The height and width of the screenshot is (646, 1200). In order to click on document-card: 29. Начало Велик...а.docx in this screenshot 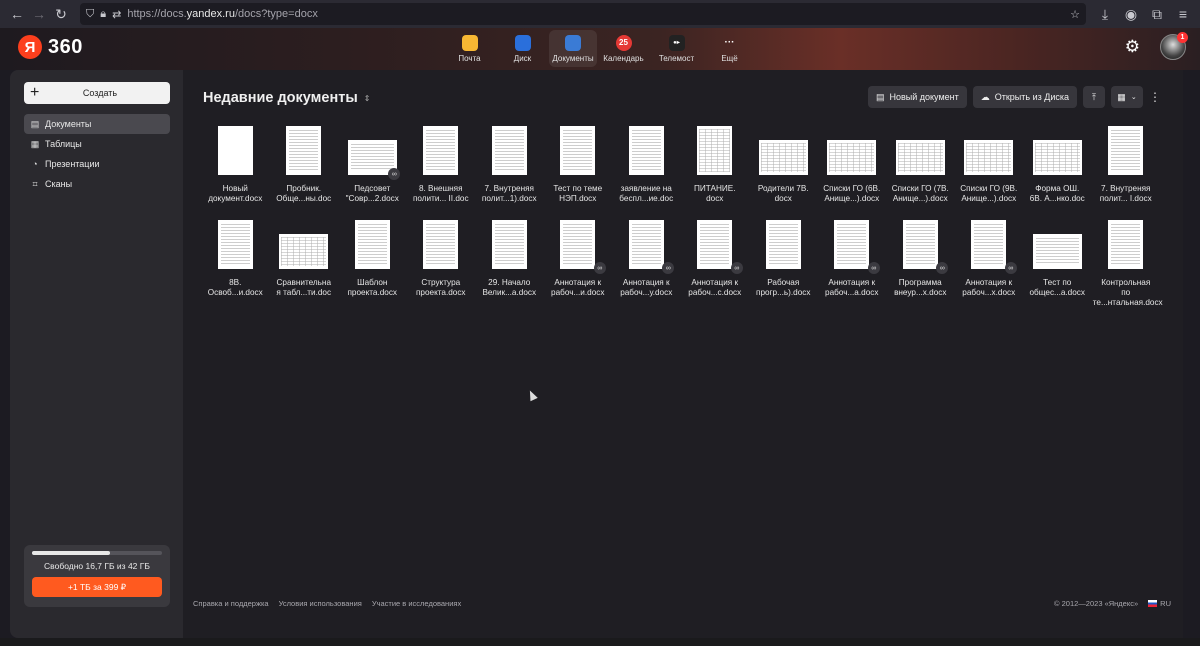, I will do `click(509, 264)`.